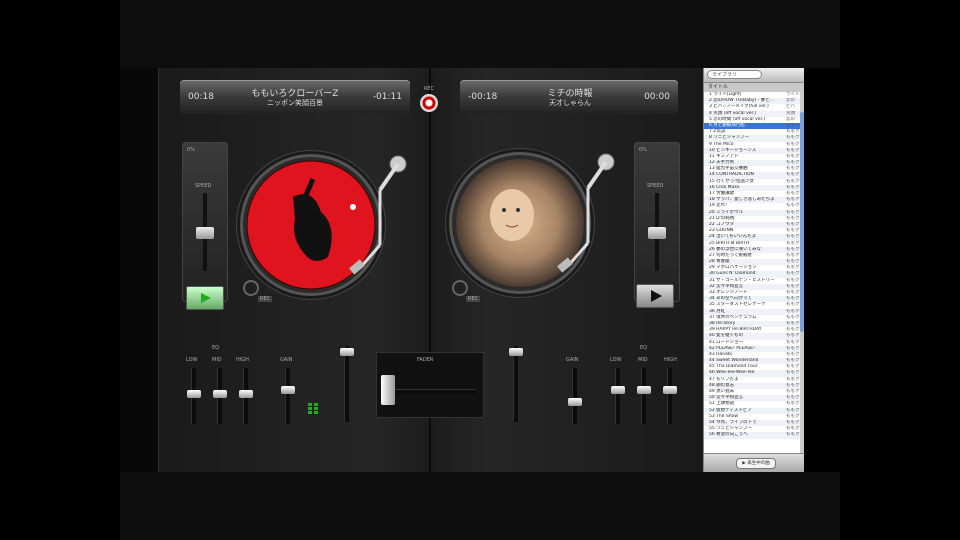 Image resolution: width=960 pixels, height=540 pixels. What do you see at coordinates (583, 213) in the screenshot?
I see `deck-b-tonearm` at bounding box center [583, 213].